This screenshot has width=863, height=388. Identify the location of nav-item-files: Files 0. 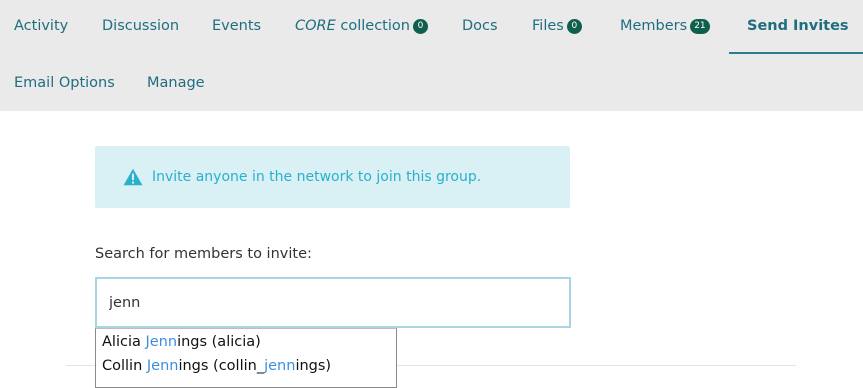
(557, 26).